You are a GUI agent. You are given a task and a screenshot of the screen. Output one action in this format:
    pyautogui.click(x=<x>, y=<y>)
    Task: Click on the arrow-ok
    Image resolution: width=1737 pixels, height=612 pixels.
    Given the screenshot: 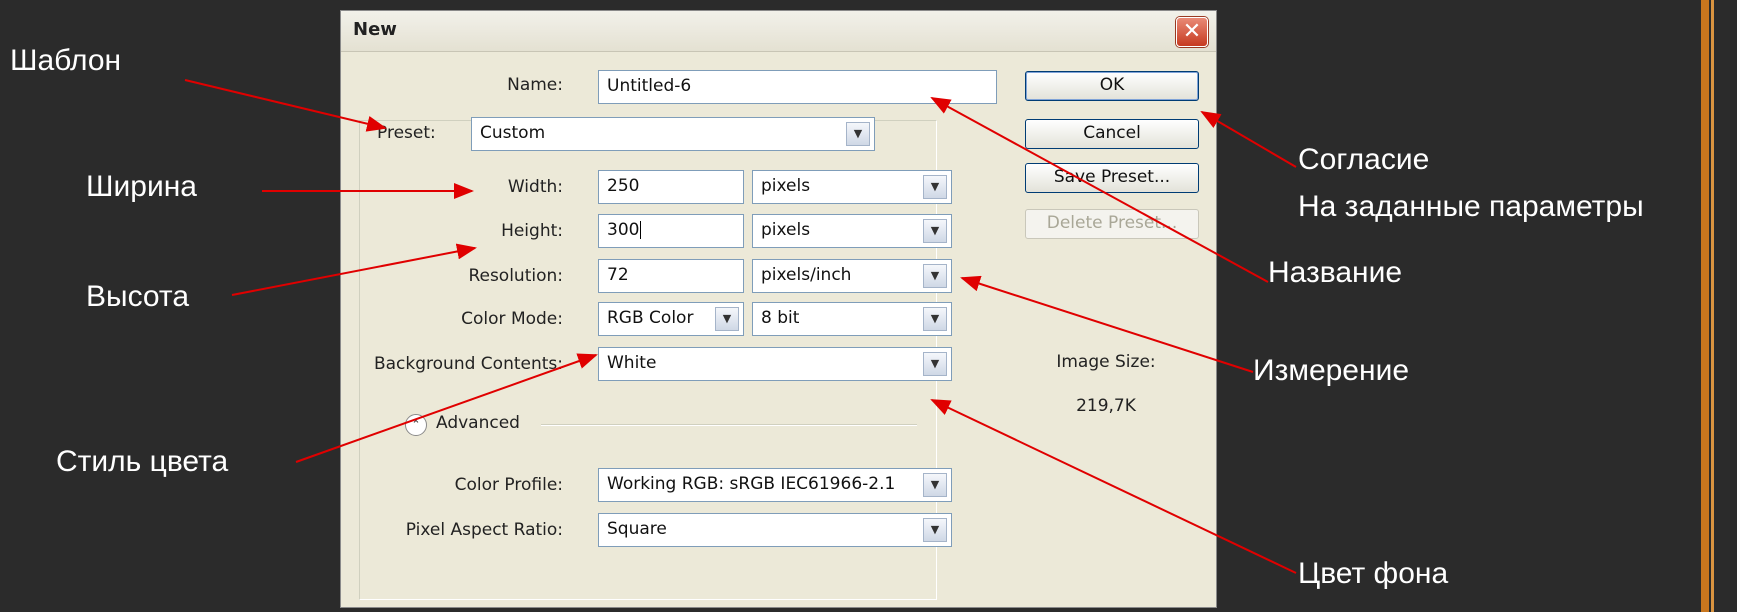 What is the action you would take?
    pyautogui.click(x=1248, y=139)
    